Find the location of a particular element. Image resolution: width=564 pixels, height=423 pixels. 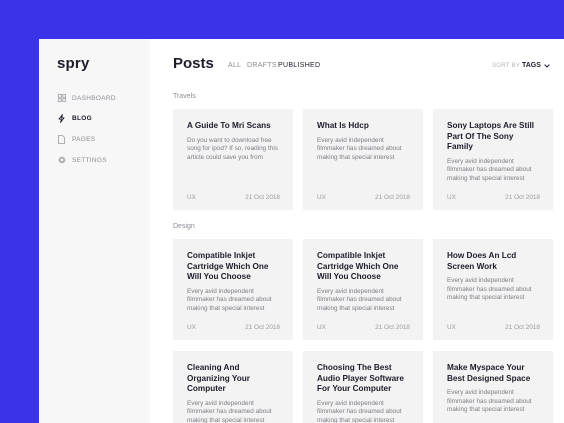

sort-dropdown: TAGS is located at coordinates (536, 65).